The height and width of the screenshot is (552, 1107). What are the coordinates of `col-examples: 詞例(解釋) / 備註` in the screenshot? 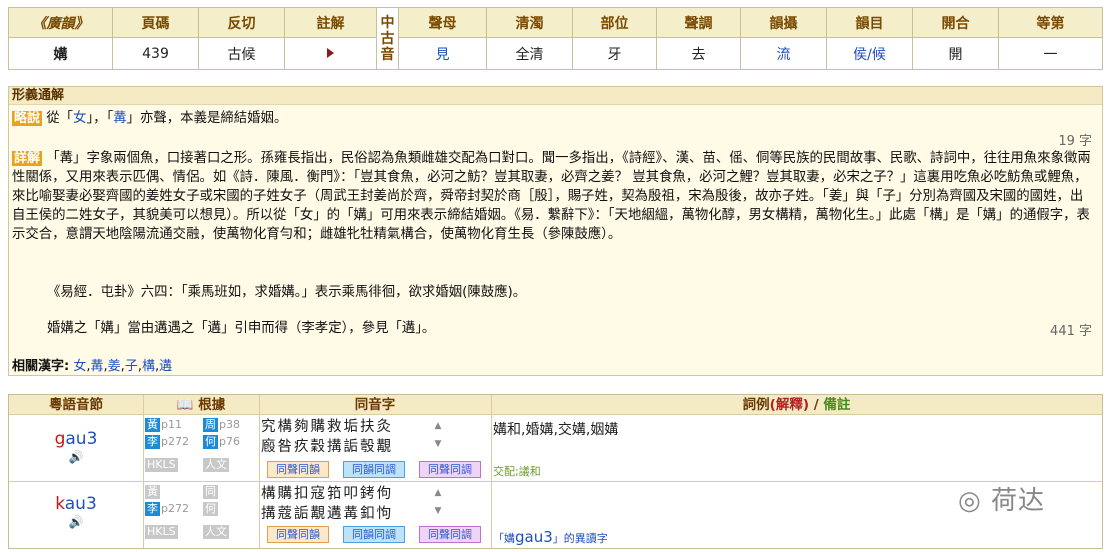 It's located at (796, 405).